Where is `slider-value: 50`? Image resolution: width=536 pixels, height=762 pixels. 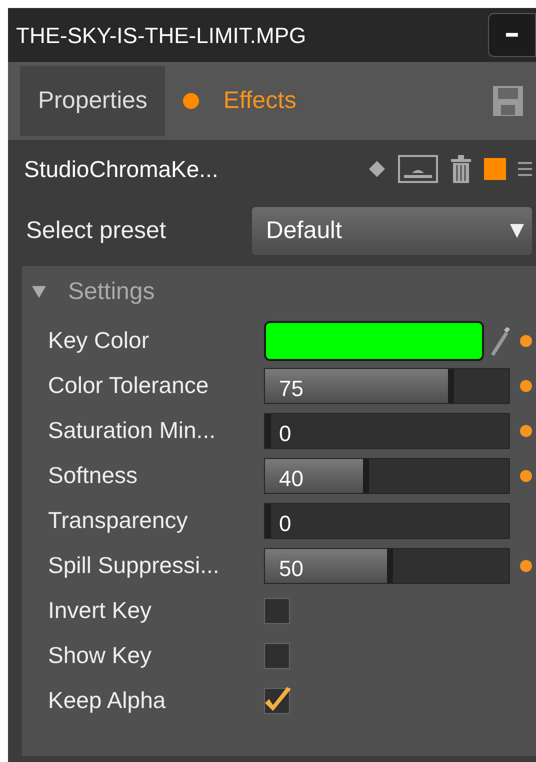
slider-value: 50 is located at coordinates (291, 568).